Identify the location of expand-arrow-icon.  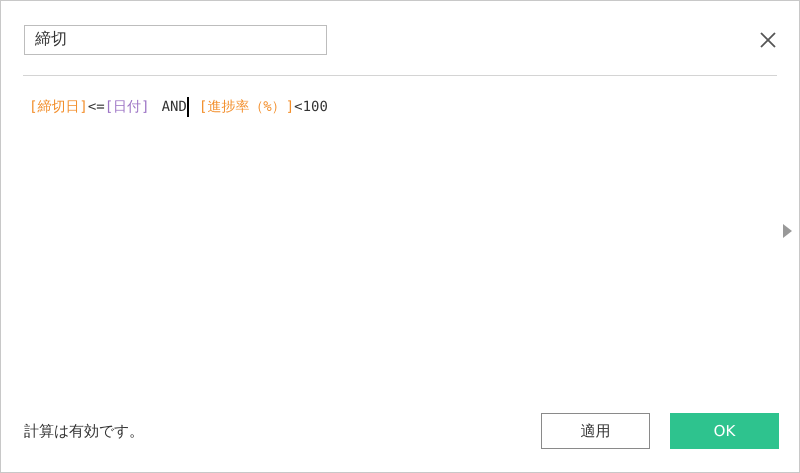
(787, 231).